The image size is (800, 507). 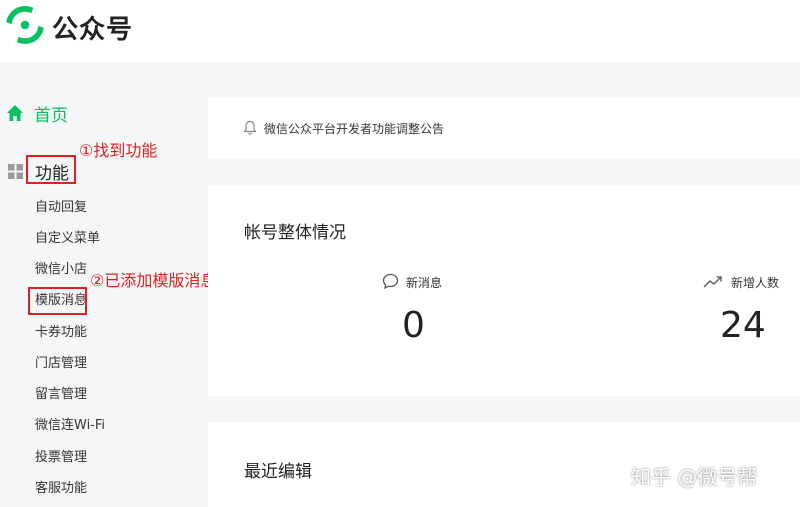 What do you see at coordinates (57, 301) in the screenshot?
I see `annotation-box-template-message` at bounding box center [57, 301].